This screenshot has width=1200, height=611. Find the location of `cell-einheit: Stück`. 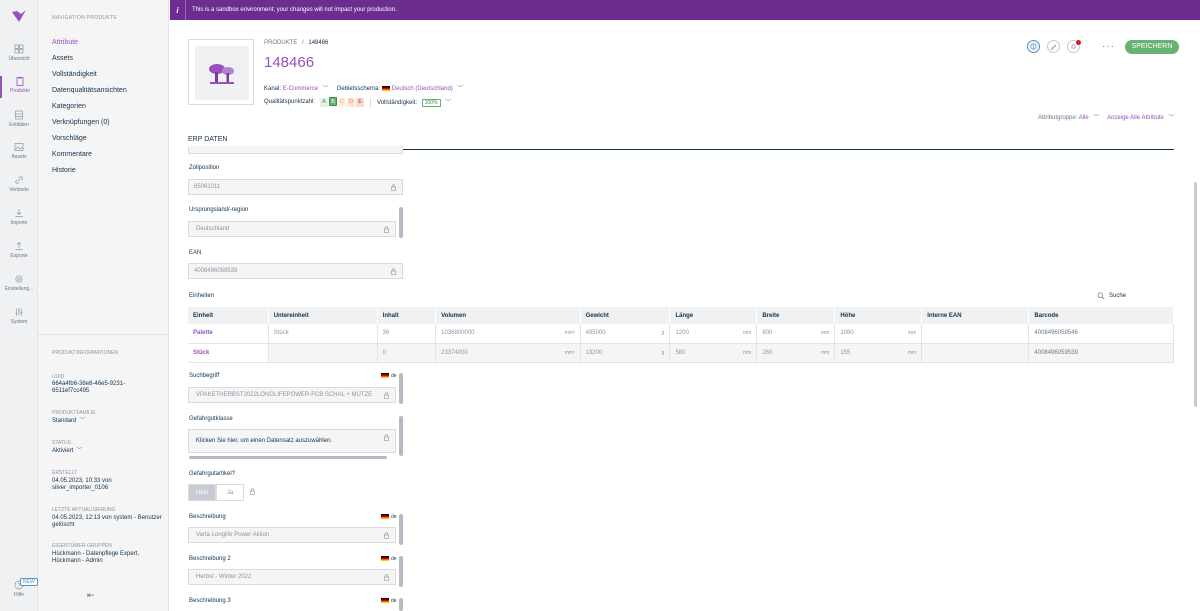

cell-einheit: Stück is located at coordinates (228, 353).